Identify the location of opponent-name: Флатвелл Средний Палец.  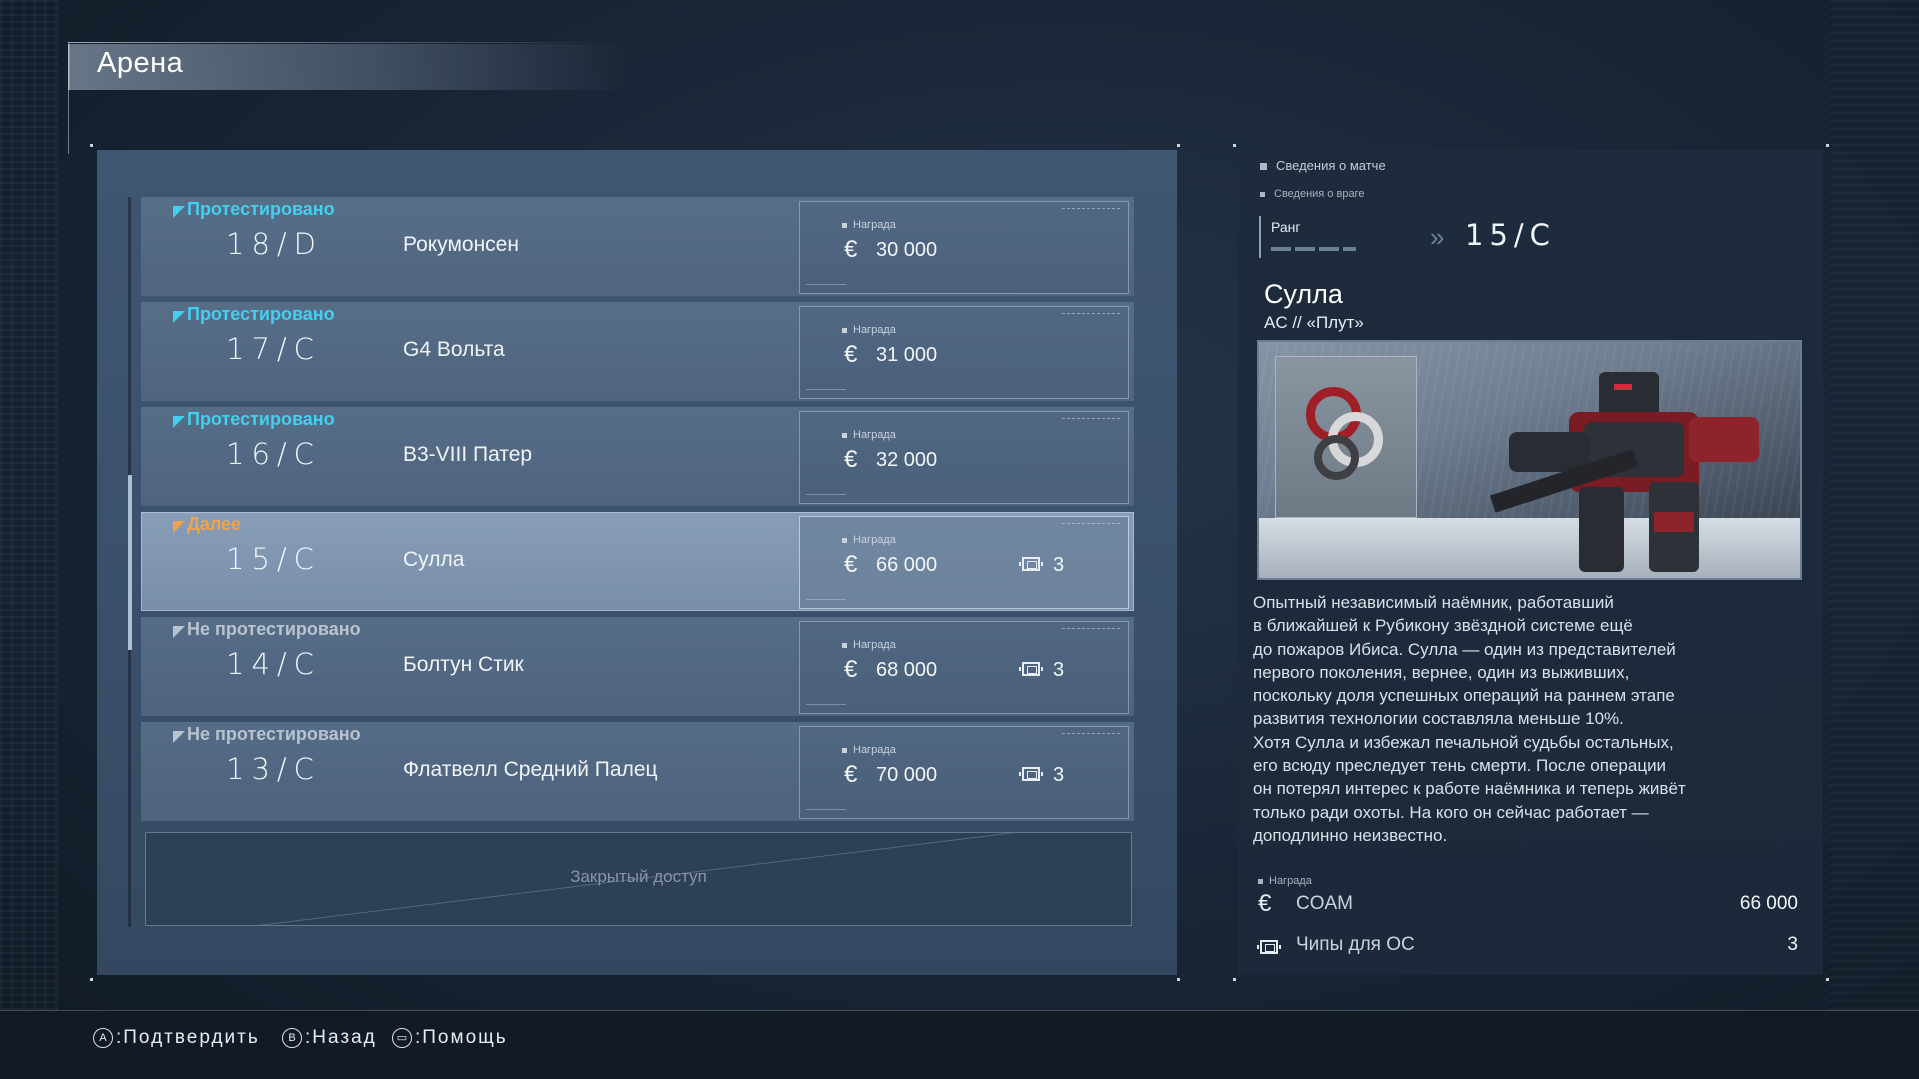
(530, 769).